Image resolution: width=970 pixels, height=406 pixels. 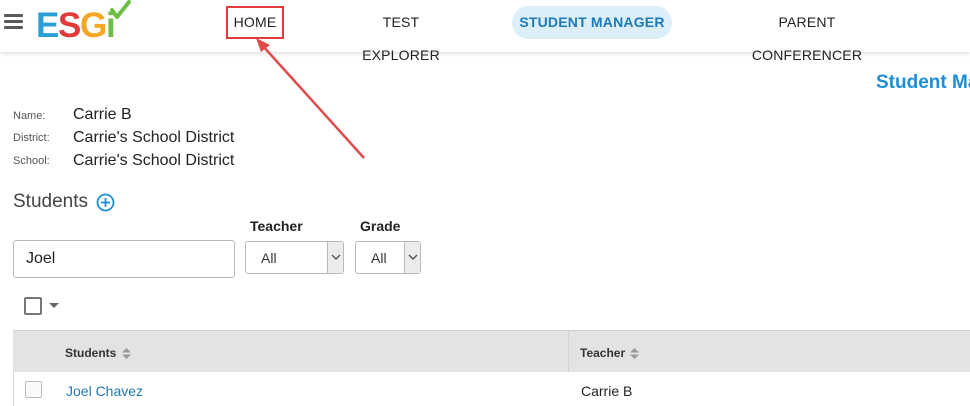 What do you see at coordinates (31, 161) in the screenshot?
I see `school-label: School:` at bounding box center [31, 161].